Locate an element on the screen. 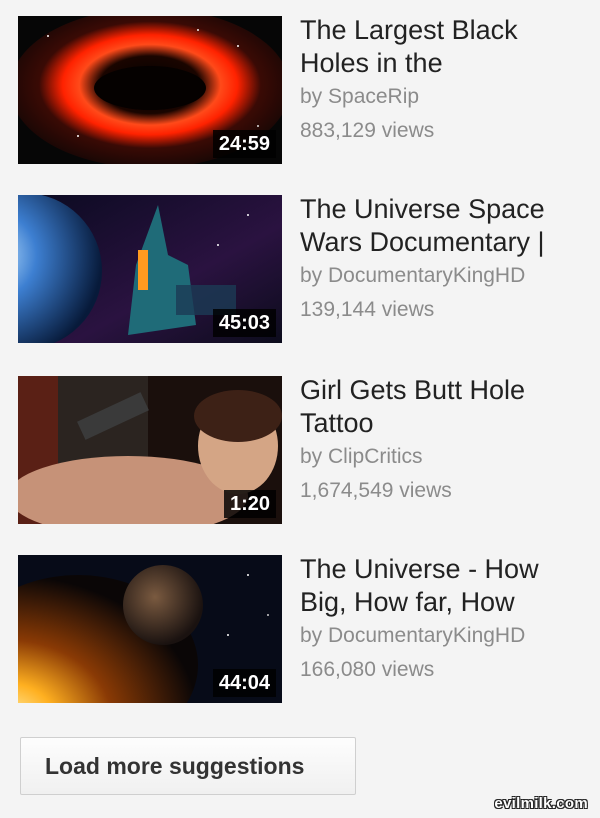 The width and height of the screenshot is (600, 818). video-duration: 24:59 is located at coordinates (244, 144).